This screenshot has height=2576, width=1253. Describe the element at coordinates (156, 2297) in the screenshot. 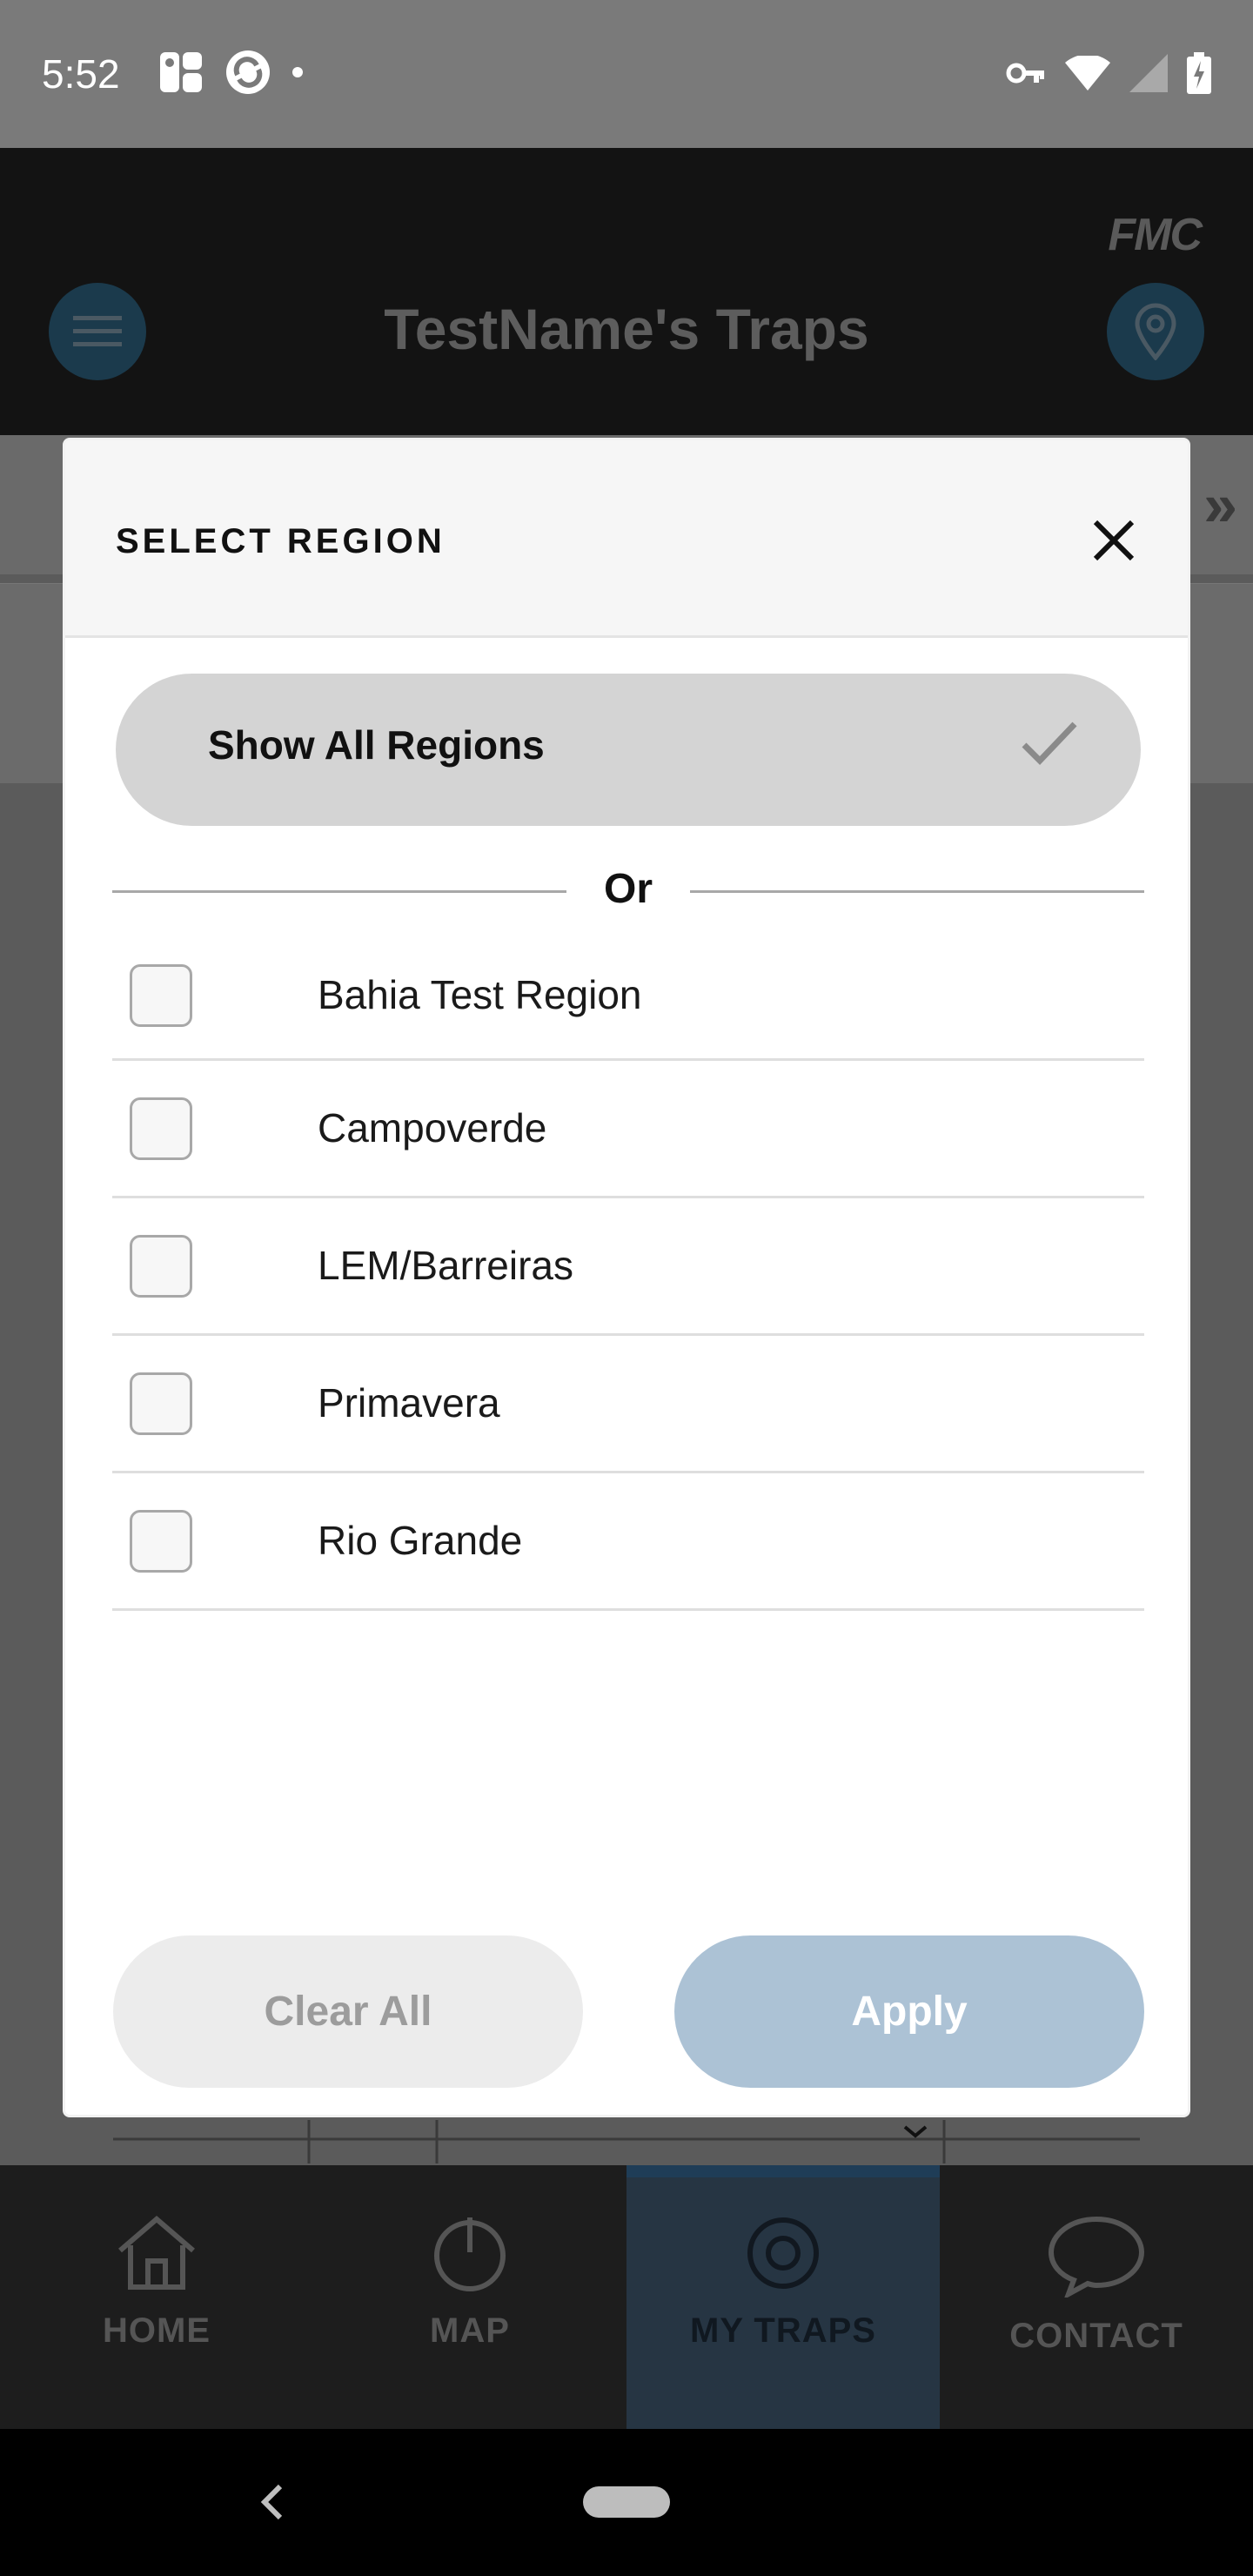

I see `nav-home: HOME` at that location.